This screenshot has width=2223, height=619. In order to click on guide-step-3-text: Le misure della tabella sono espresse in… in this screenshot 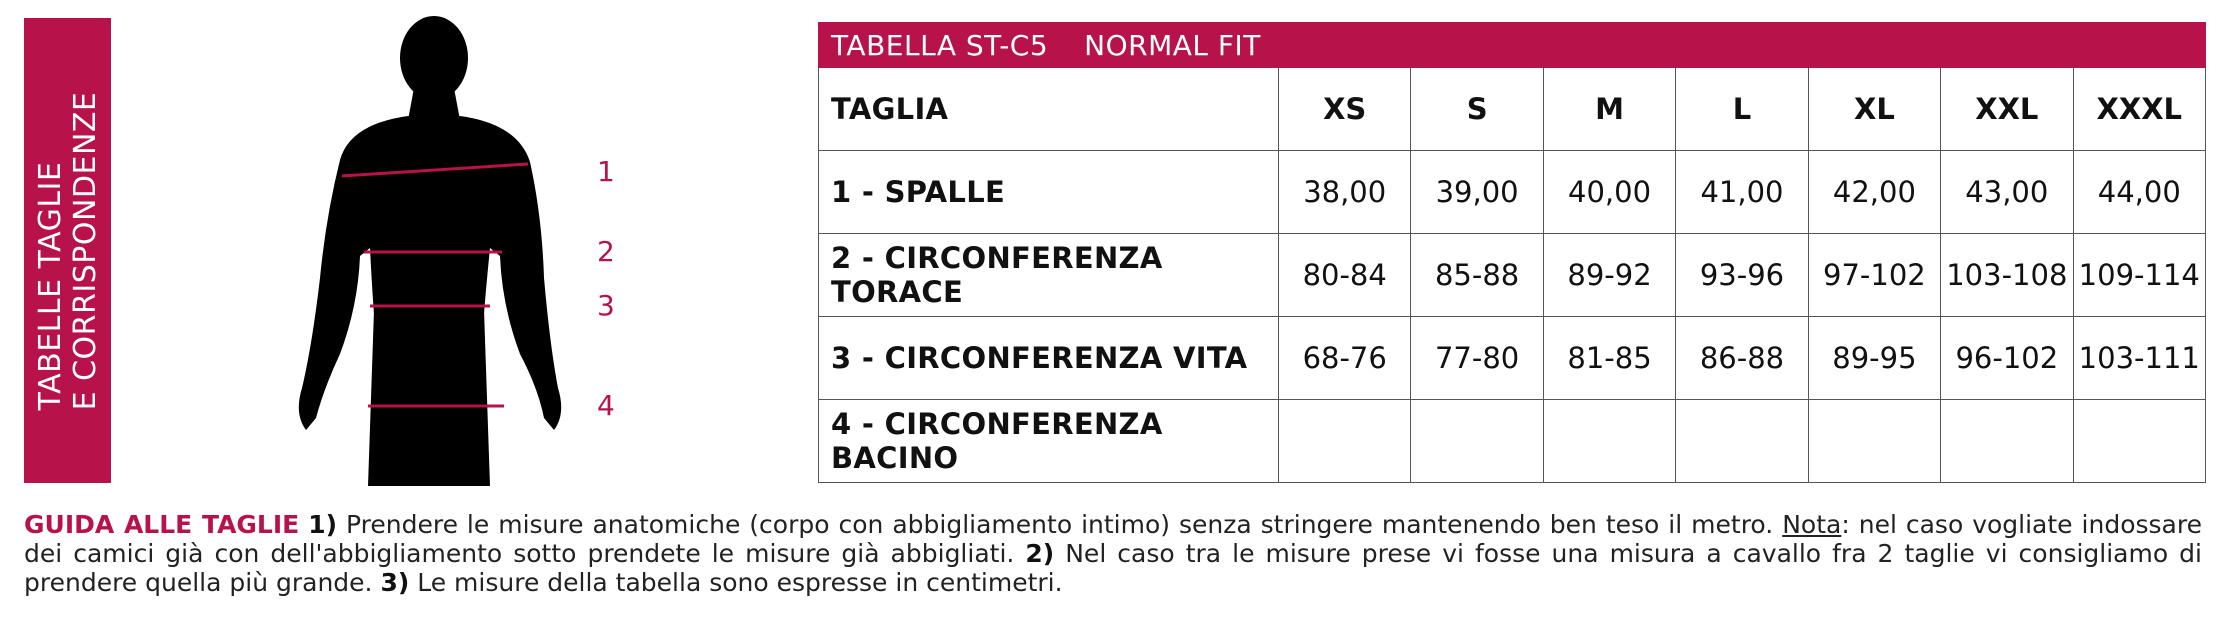, I will do `click(740, 582)`.